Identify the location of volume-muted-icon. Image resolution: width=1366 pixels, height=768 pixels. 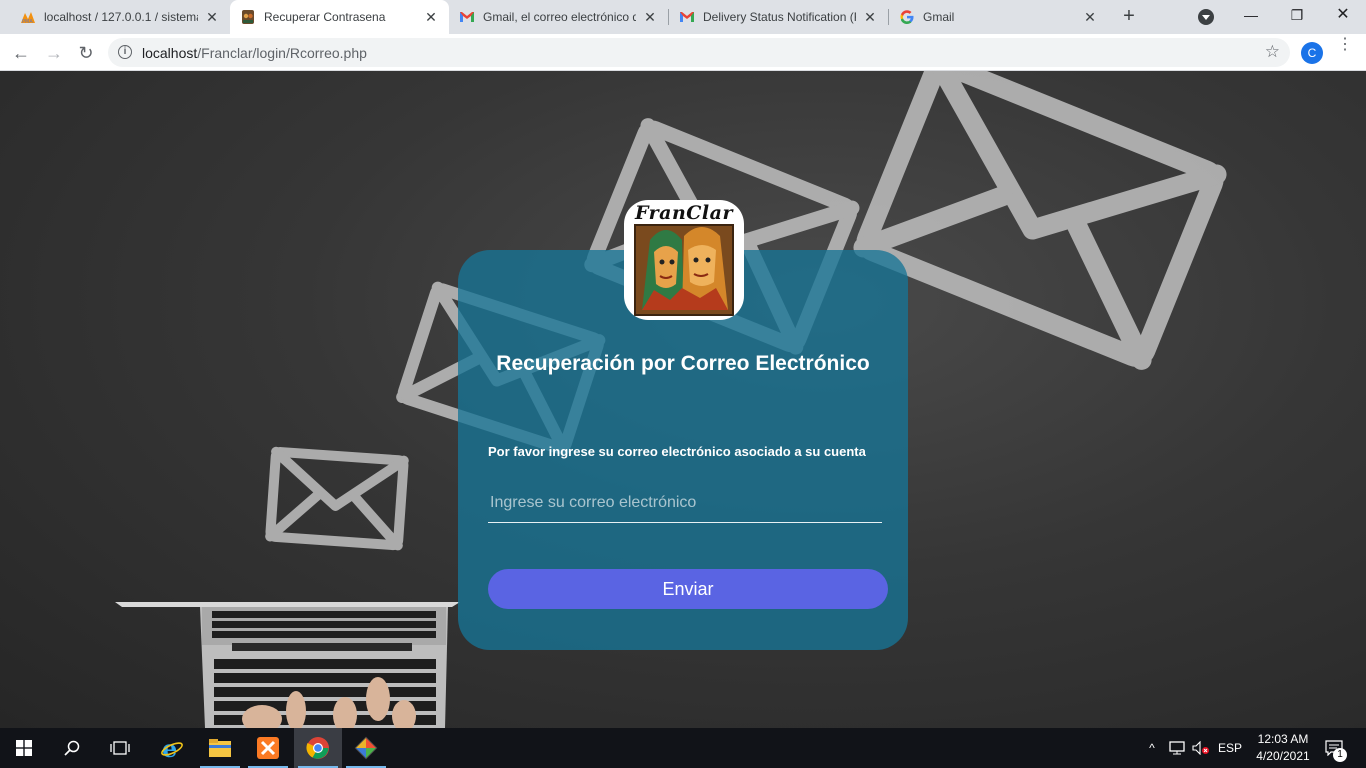
(1201, 748).